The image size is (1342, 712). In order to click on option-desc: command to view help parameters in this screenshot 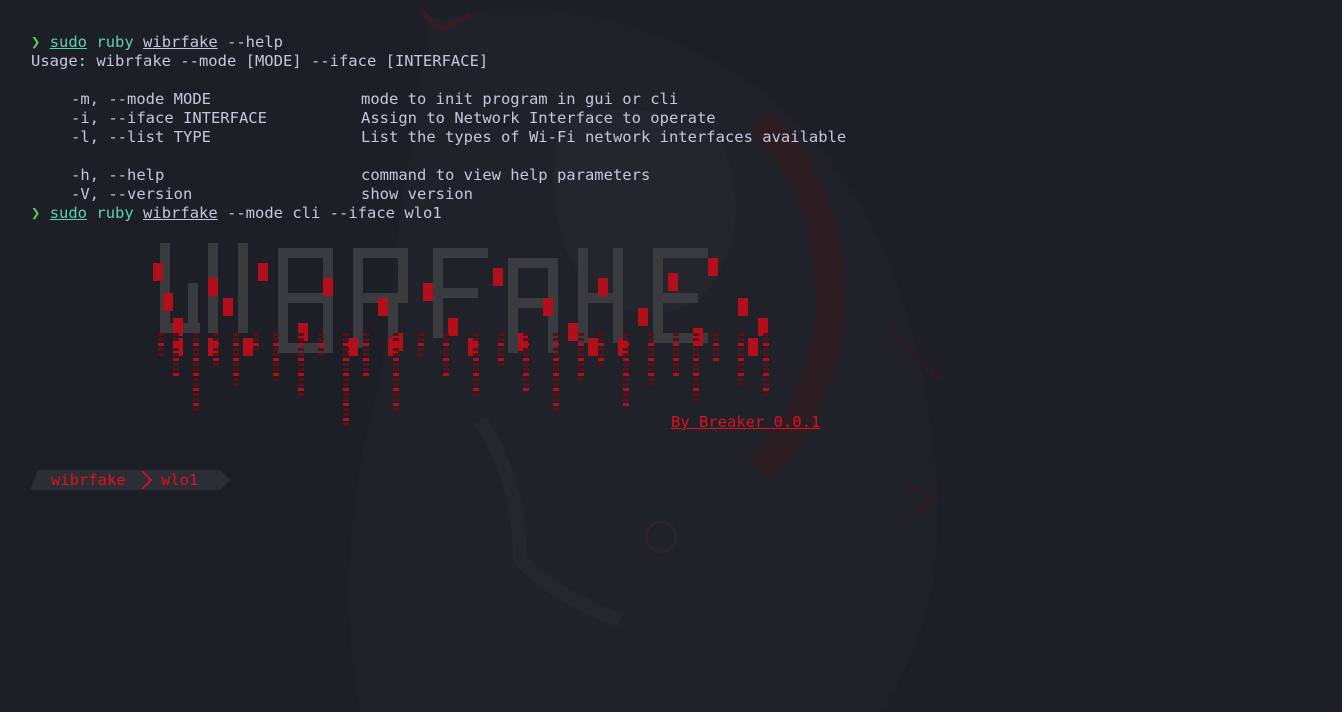, I will do `click(506, 175)`.